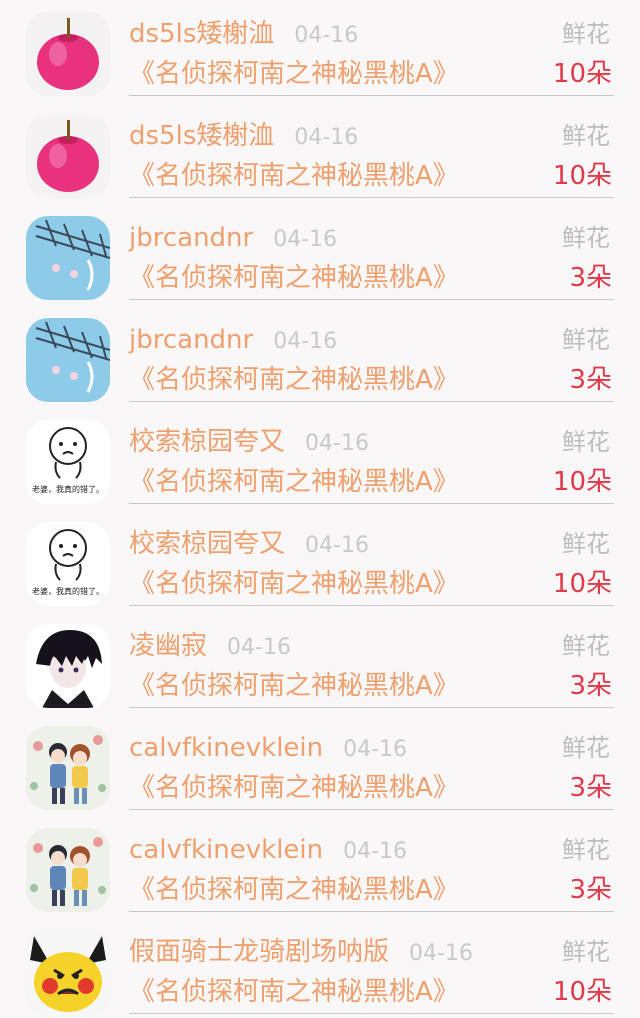 This screenshot has height=1018, width=640. Describe the element at coordinates (68, 972) in the screenshot. I see `pikachu-avatar` at that location.